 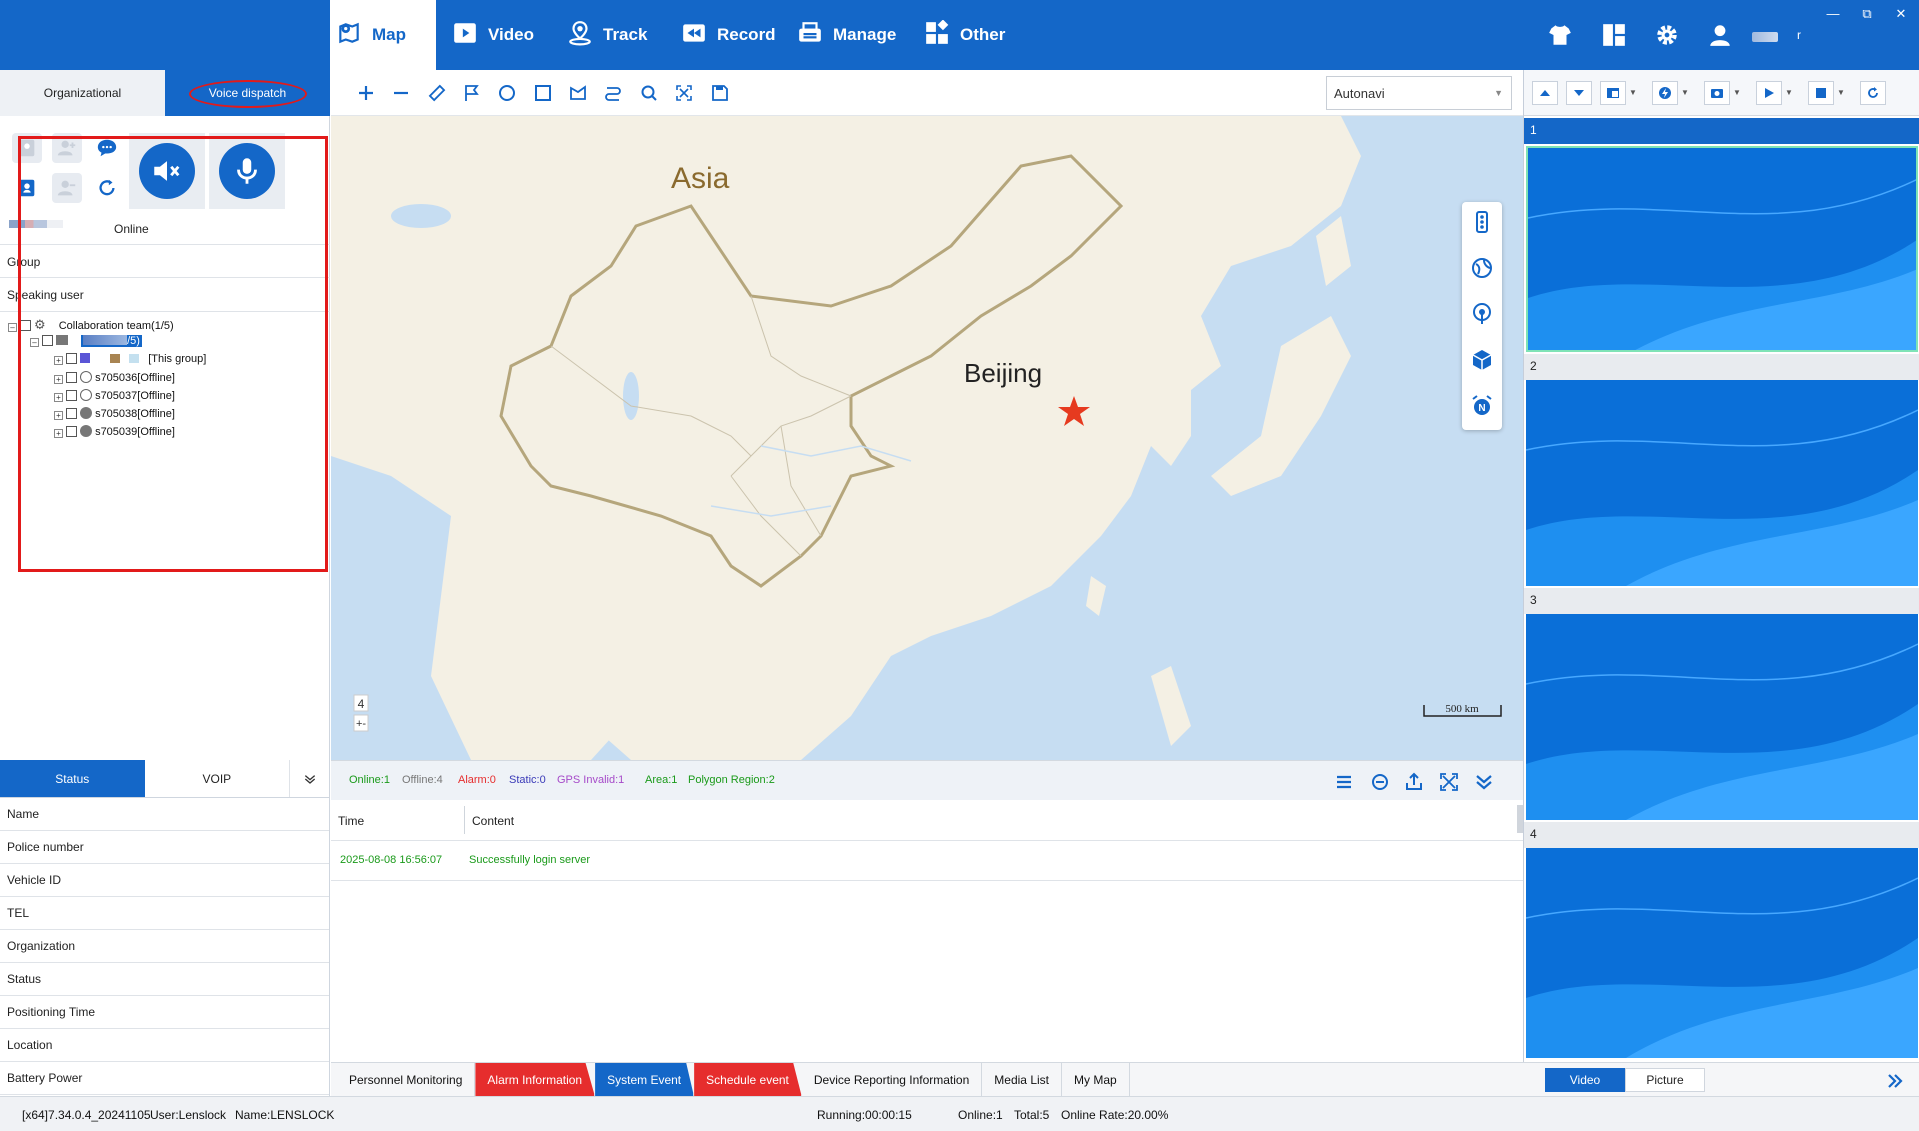 What do you see at coordinates (72, 778) in the screenshot?
I see `tab-status: Status` at bounding box center [72, 778].